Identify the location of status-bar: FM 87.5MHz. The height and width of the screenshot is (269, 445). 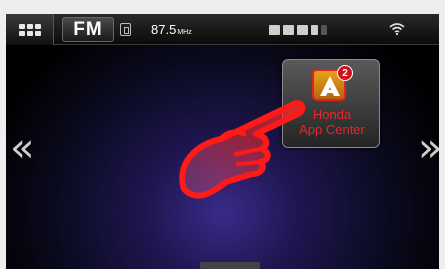
(222, 29).